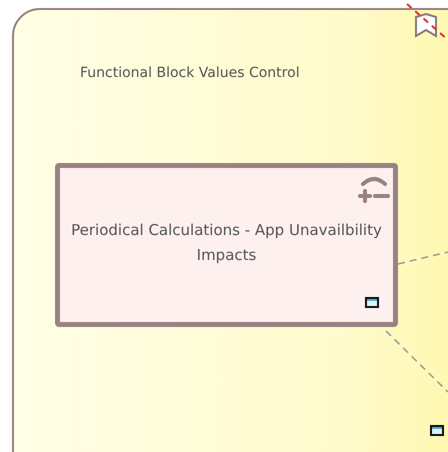 The height and width of the screenshot is (452, 448). I want to click on block-title: Periodical Calculations - App Unavailbility Impacts, so click(226, 243).